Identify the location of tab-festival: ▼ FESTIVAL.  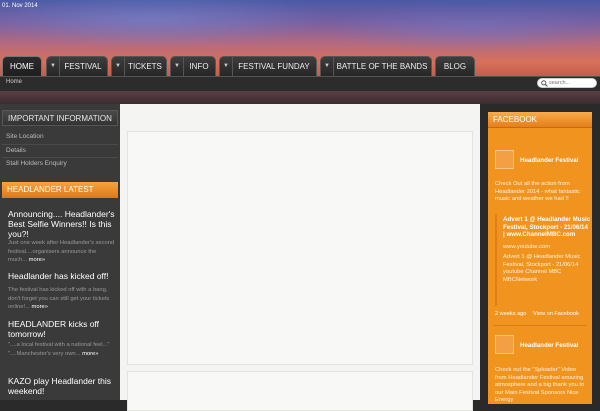
(77, 66).